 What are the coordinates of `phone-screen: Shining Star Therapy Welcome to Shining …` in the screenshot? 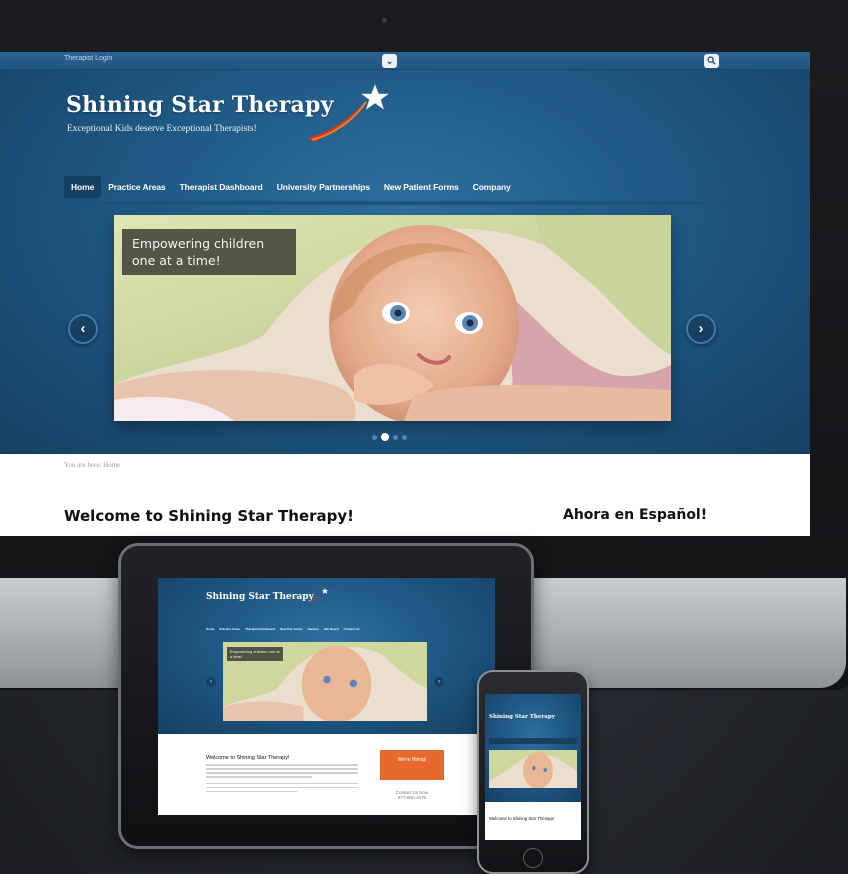 It's located at (533, 767).